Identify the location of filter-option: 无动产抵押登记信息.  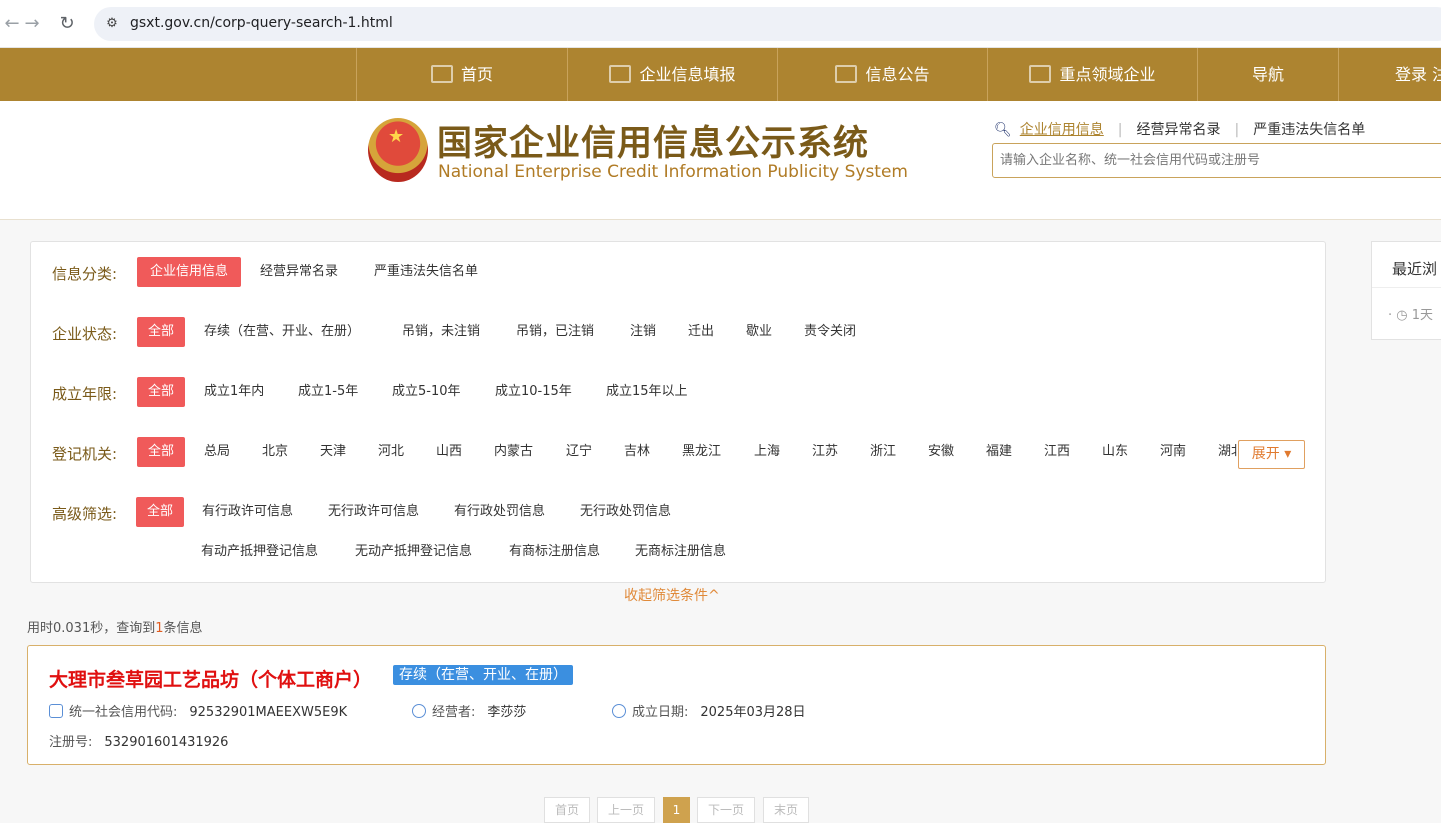
(413, 552).